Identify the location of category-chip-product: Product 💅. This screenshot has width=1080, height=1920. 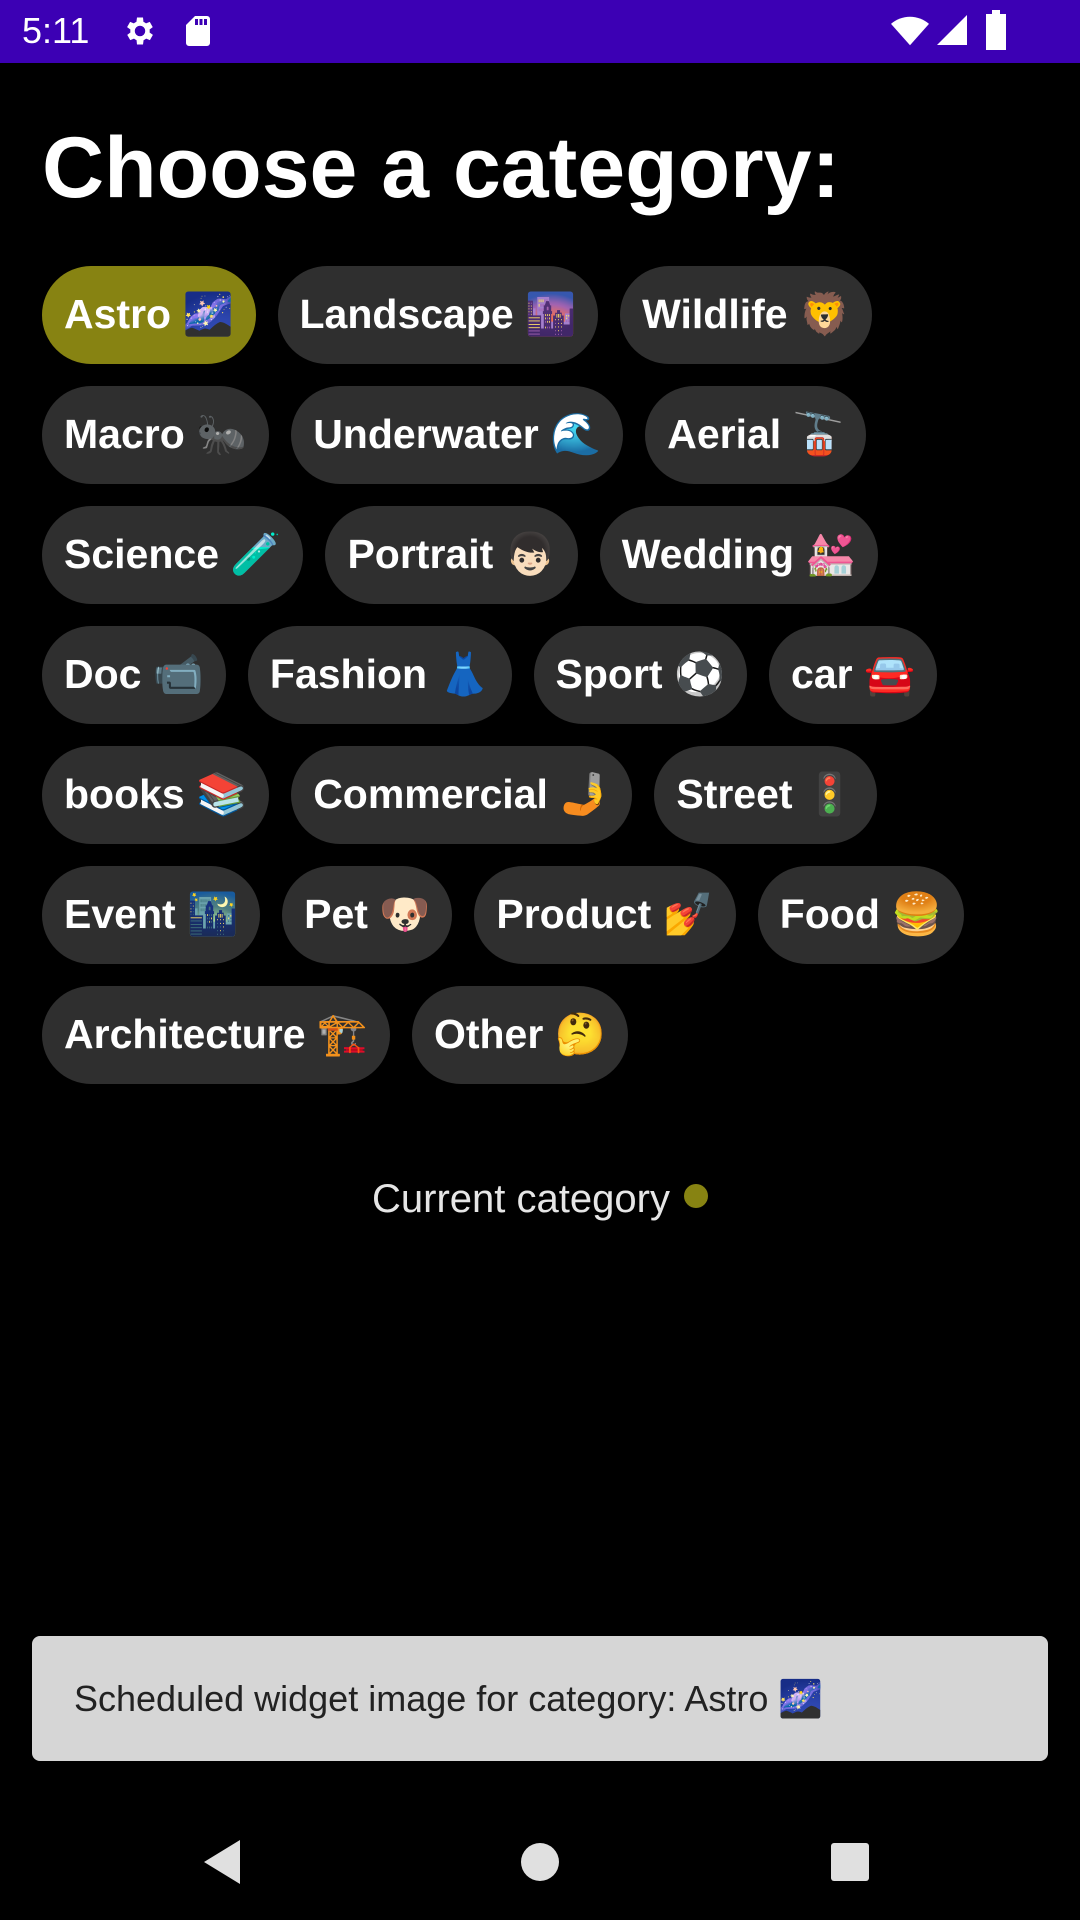
(605, 915).